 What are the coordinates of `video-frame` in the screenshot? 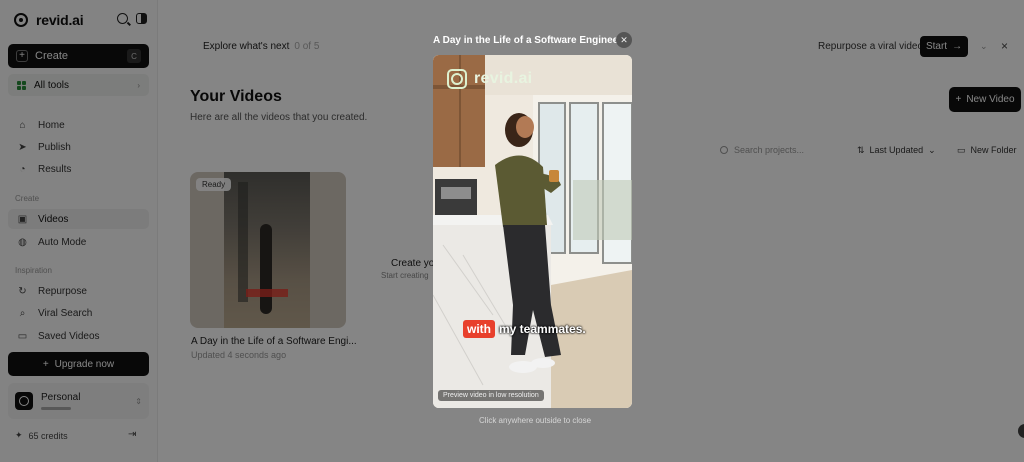 It's located at (532, 231).